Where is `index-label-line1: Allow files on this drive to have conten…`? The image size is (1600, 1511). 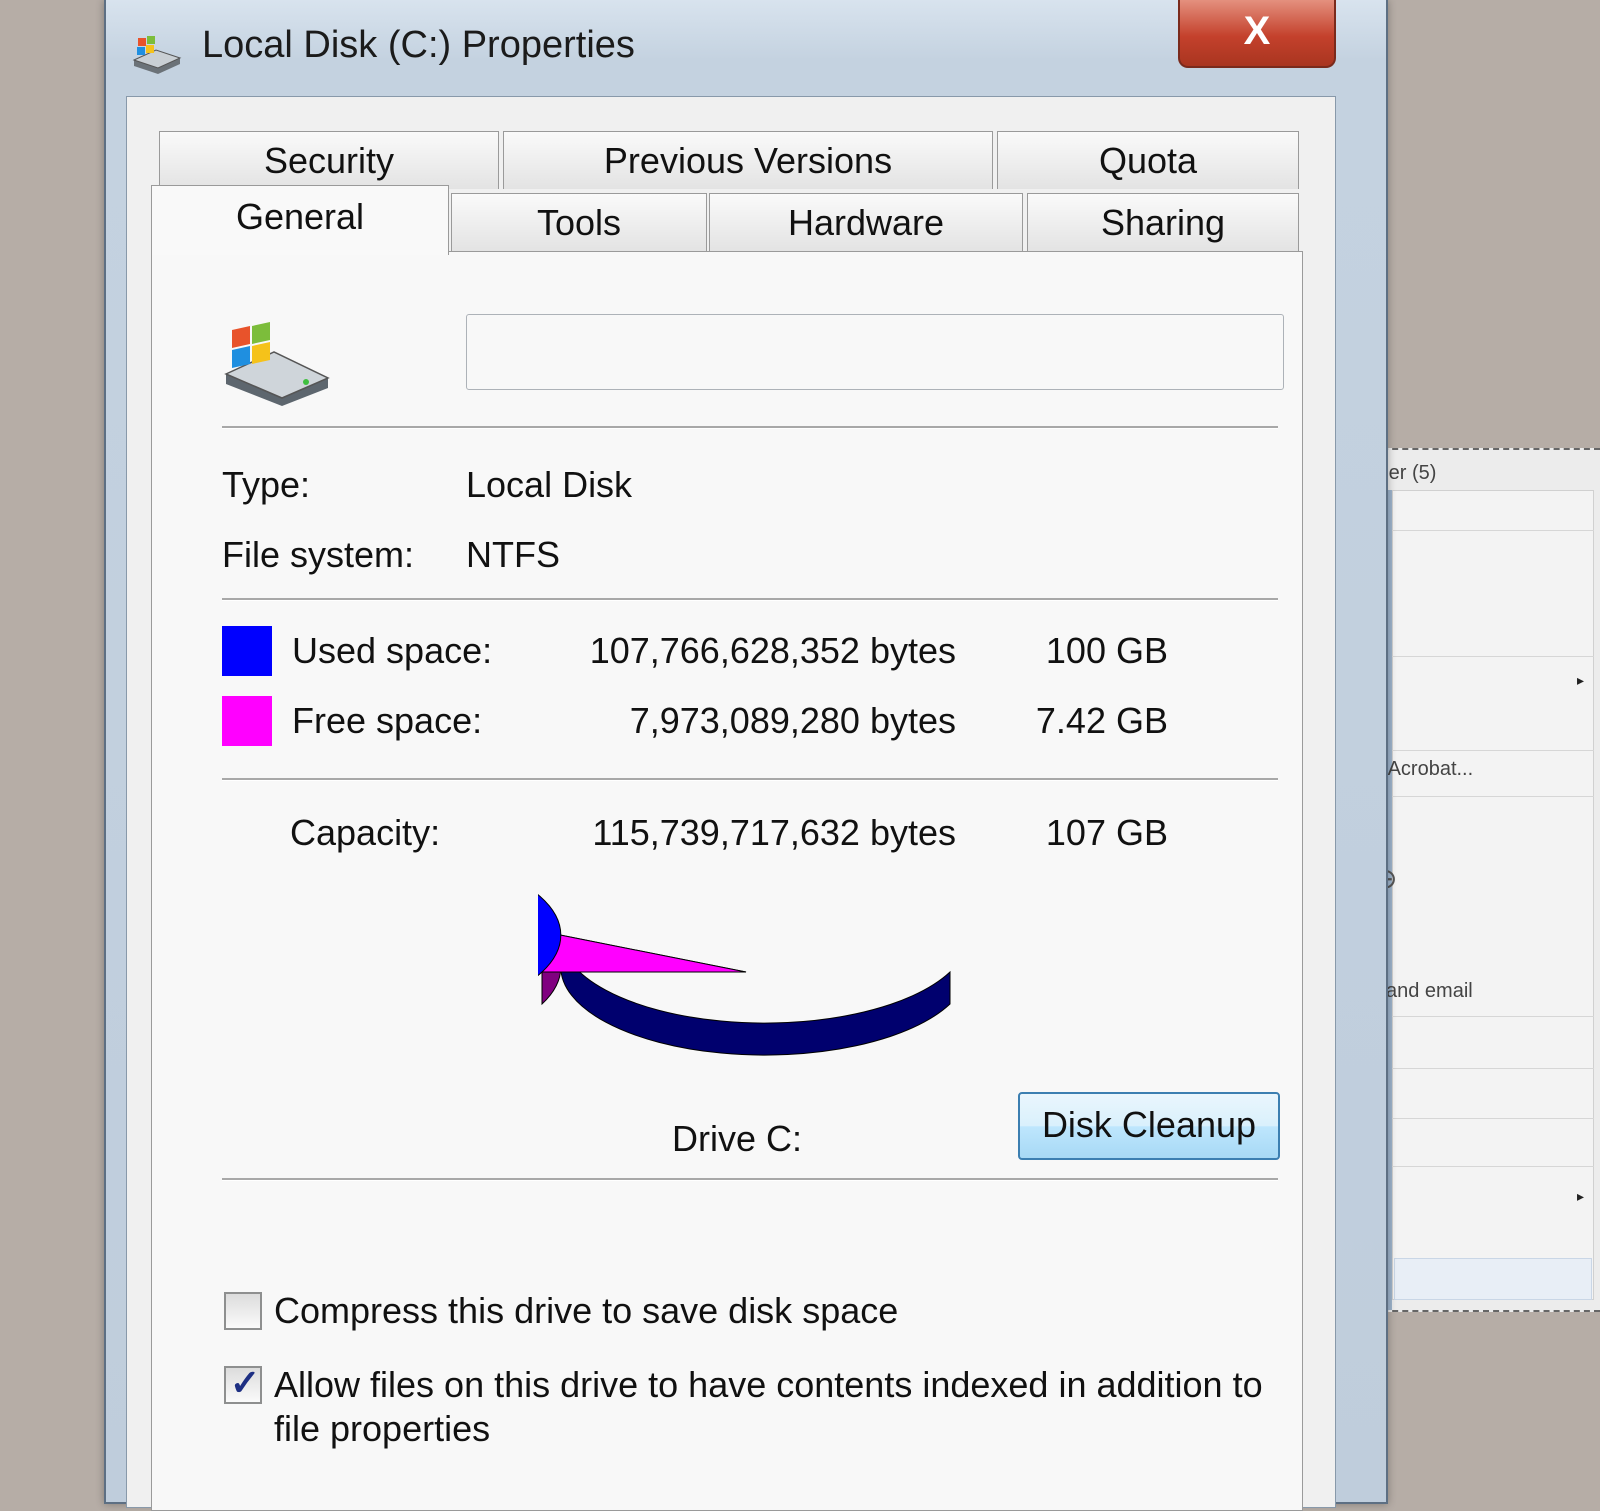
index-label-line1: Allow files on this drive to have conten… is located at coordinates (768, 1384).